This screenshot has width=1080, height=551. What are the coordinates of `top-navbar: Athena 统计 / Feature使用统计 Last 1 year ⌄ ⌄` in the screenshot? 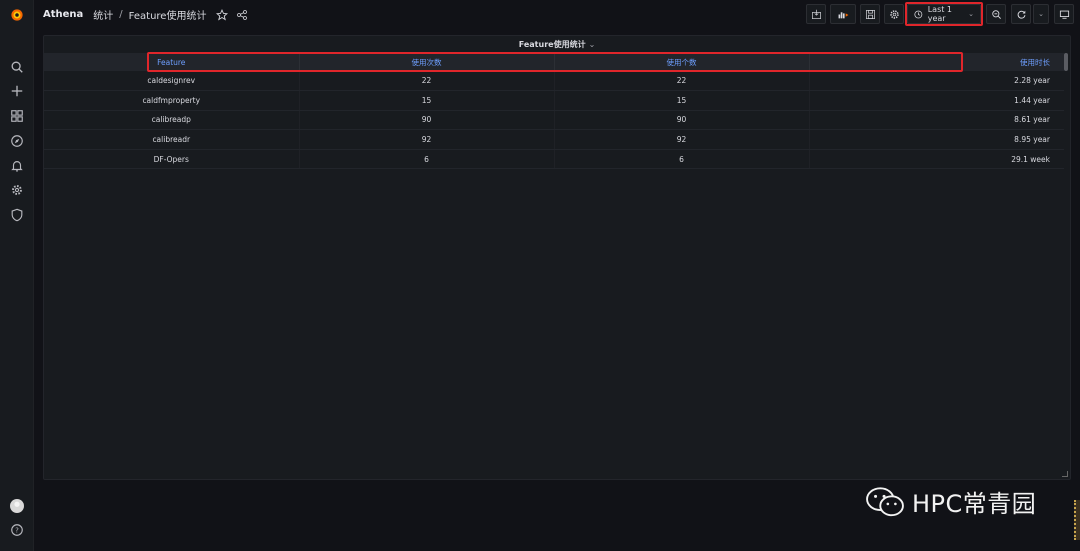 It's located at (557, 15).